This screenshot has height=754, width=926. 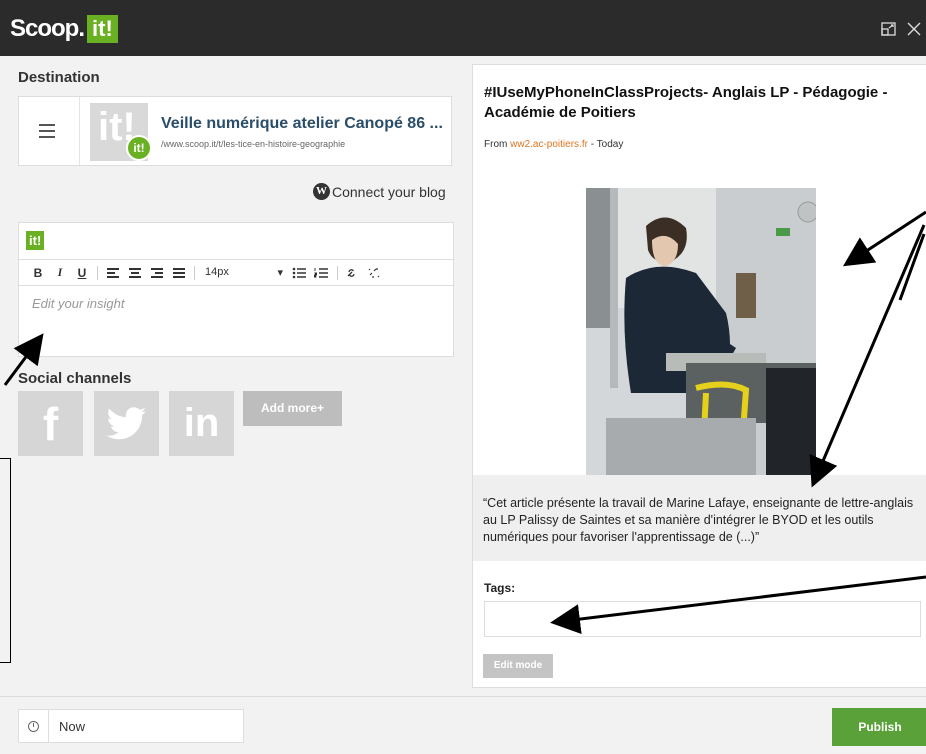 I want to click on classroom-photo, so click(x=701, y=332).